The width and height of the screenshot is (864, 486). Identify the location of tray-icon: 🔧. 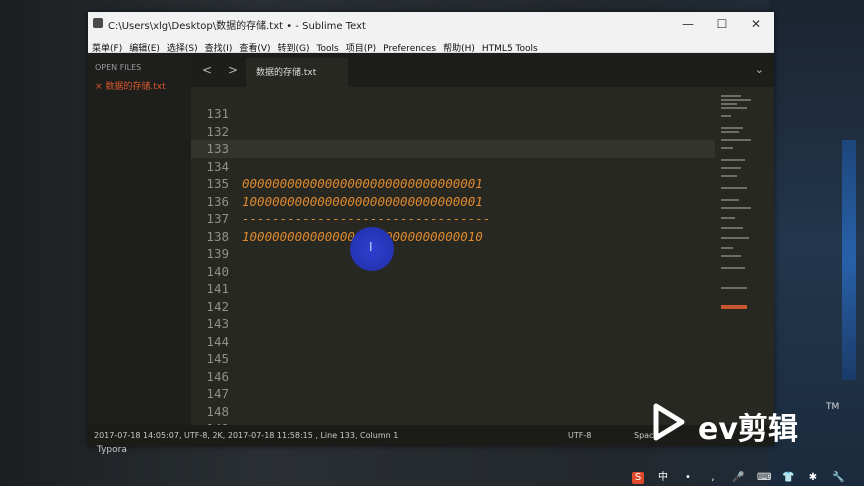
(838, 478).